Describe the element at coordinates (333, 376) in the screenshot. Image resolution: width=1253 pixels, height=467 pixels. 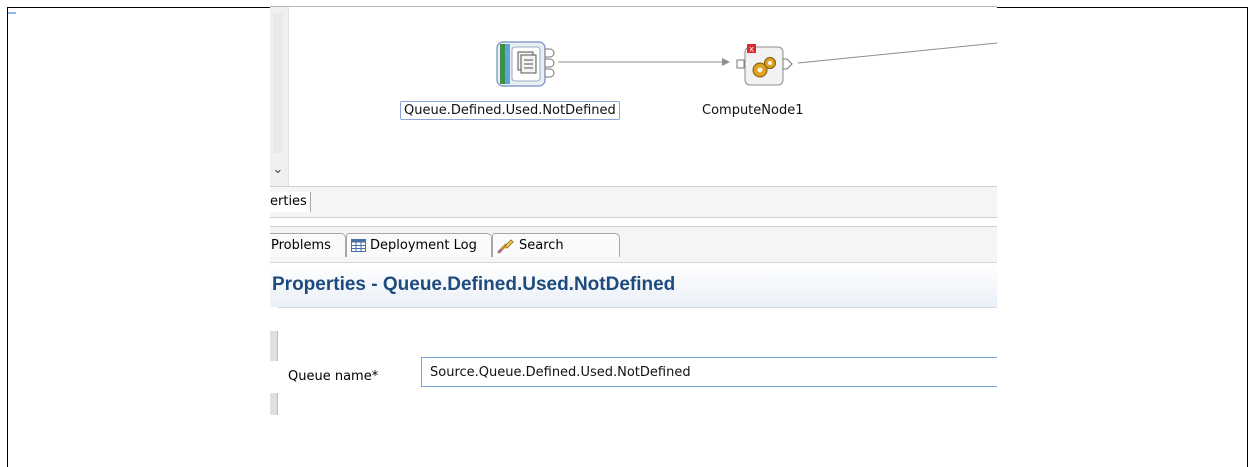
I see `queue-name-label: Queue name*` at that location.